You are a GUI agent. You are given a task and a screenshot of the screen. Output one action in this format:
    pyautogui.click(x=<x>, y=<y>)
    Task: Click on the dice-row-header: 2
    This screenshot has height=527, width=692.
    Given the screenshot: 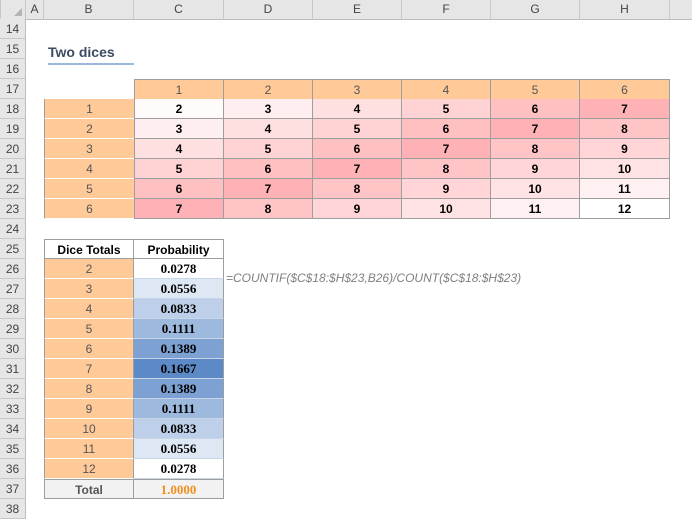 What is the action you would take?
    pyautogui.click(x=89, y=129)
    